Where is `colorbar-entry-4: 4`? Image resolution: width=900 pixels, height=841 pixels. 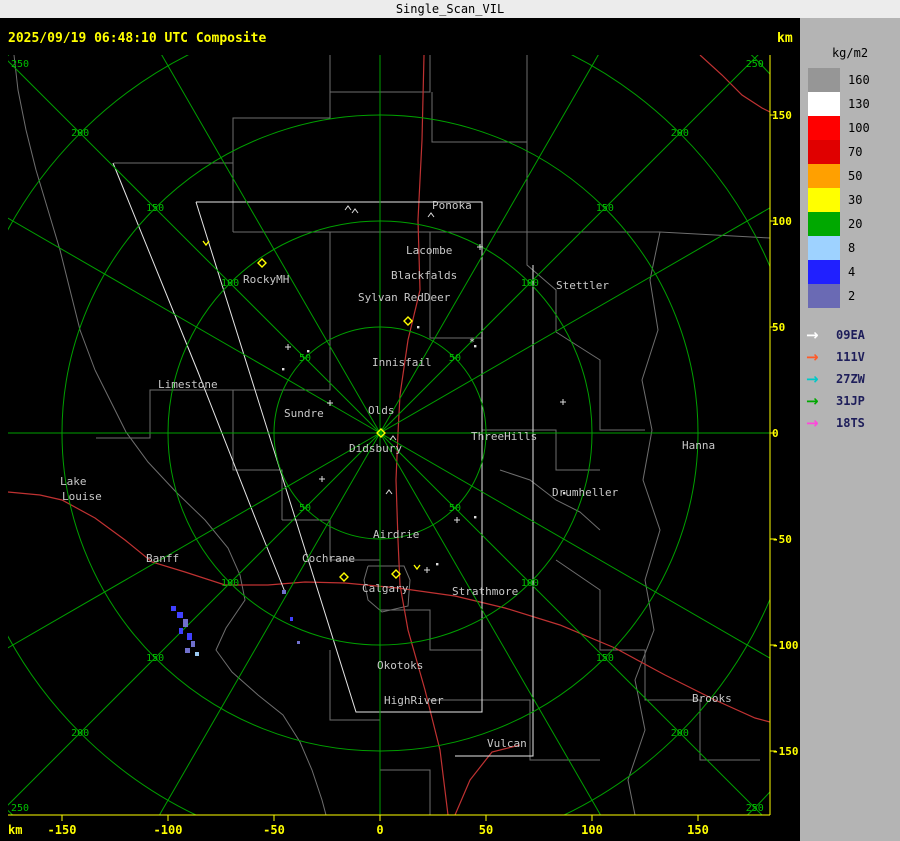 colorbar-entry-4: 4 is located at coordinates (854, 272).